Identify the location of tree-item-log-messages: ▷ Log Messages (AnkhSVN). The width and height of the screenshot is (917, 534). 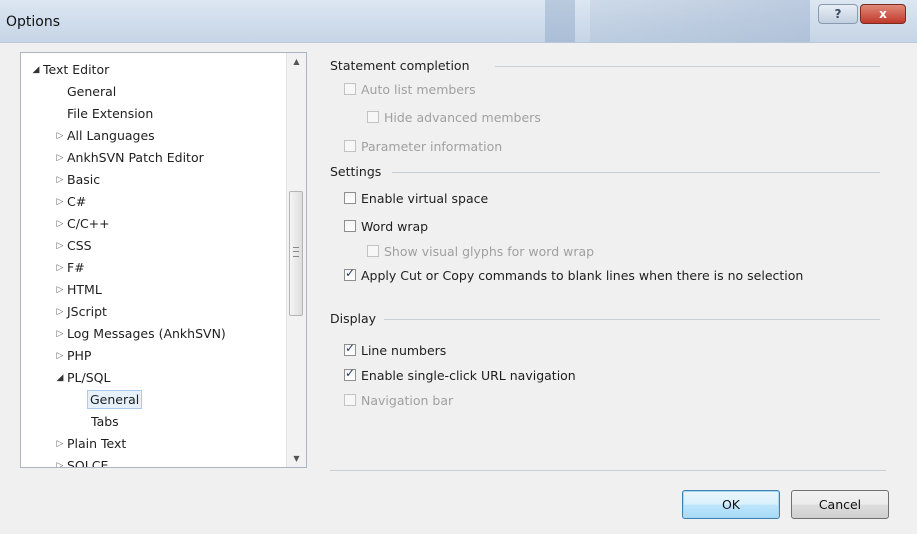
(141, 334).